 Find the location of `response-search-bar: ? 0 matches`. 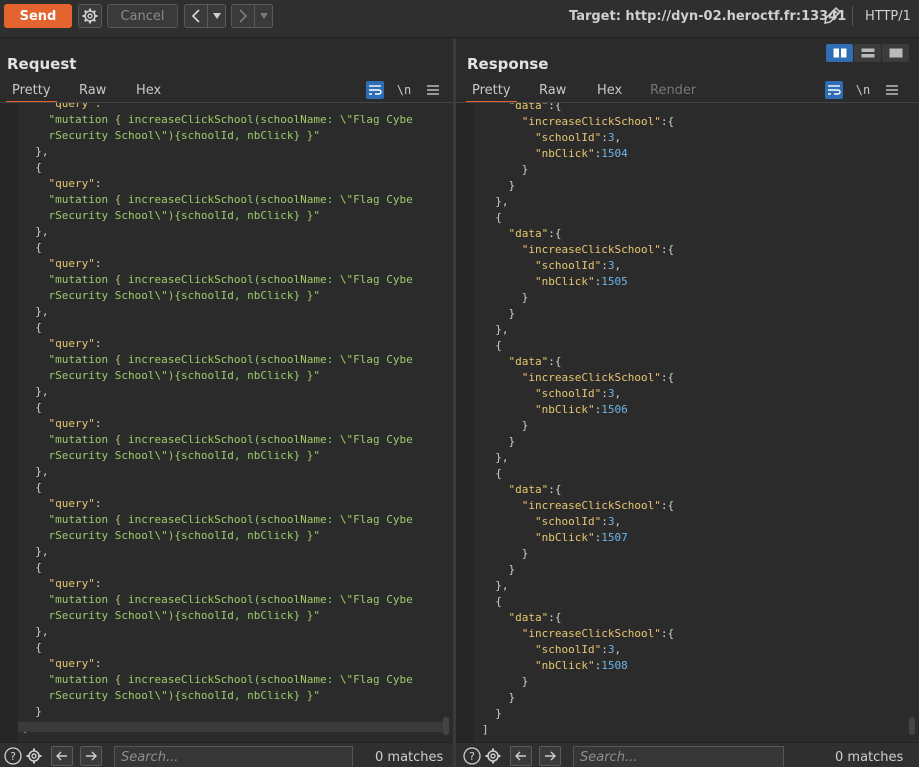

response-search-bar: ? 0 matches is located at coordinates (687, 754).